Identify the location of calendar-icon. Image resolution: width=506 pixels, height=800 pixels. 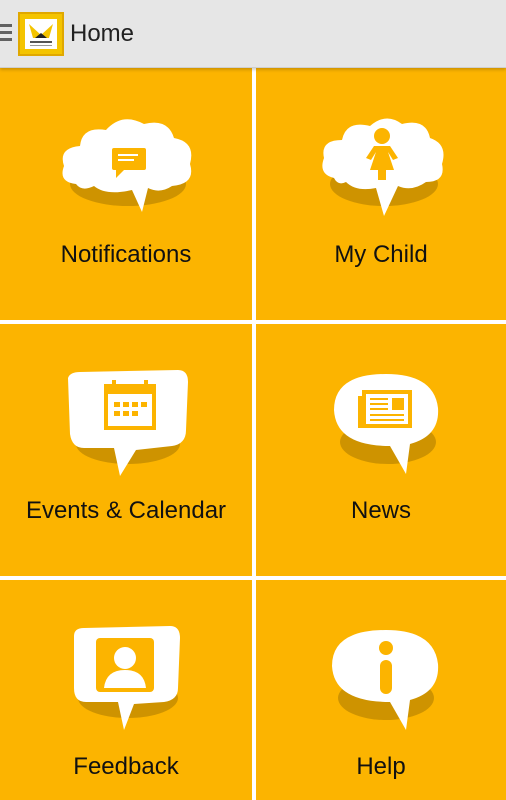
(128, 423).